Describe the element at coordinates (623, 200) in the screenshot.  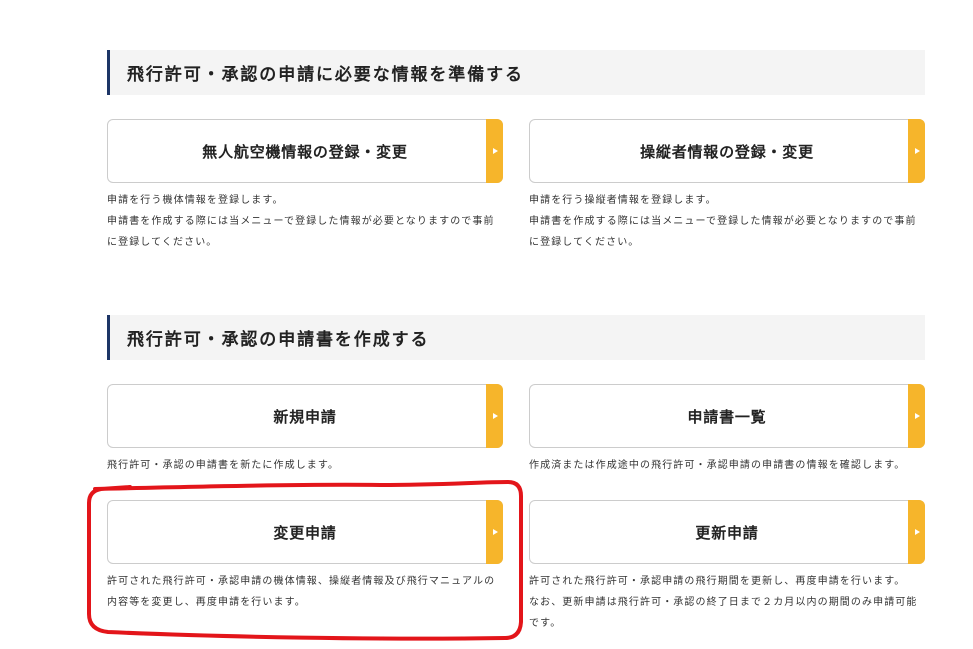
I see `description-line: 申請を行う操縦者情報を登録します。` at that location.